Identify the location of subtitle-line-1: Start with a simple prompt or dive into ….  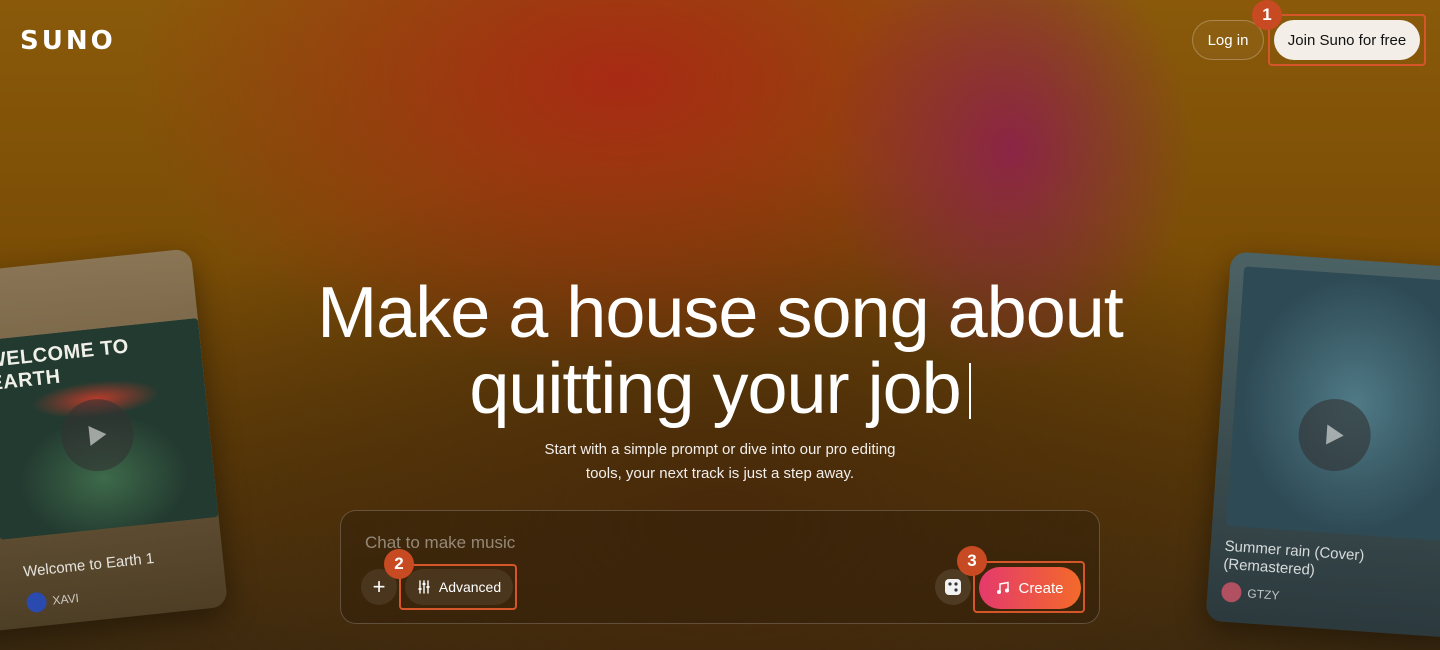
(720, 449).